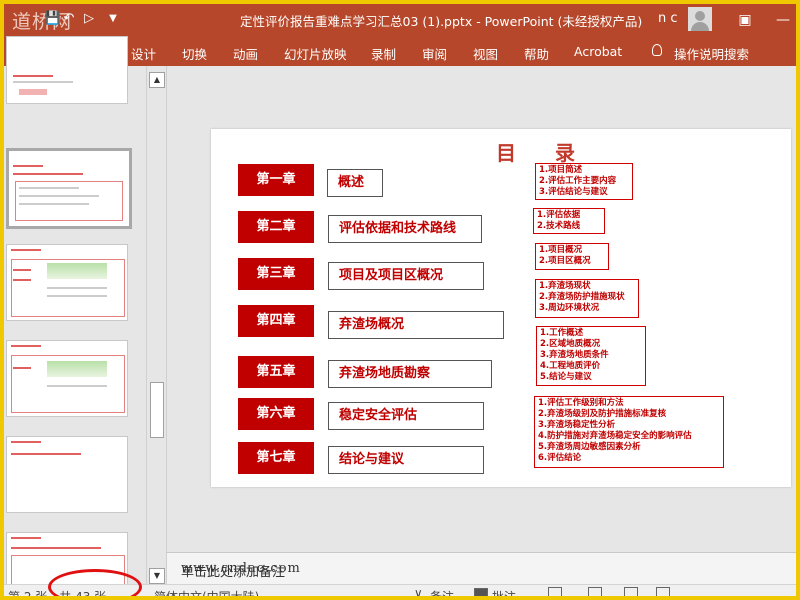  What do you see at coordinates (416, 325) in the screenshot?
I see `chapter-title: 弃渣场概况` at bounding box center [416, 325].